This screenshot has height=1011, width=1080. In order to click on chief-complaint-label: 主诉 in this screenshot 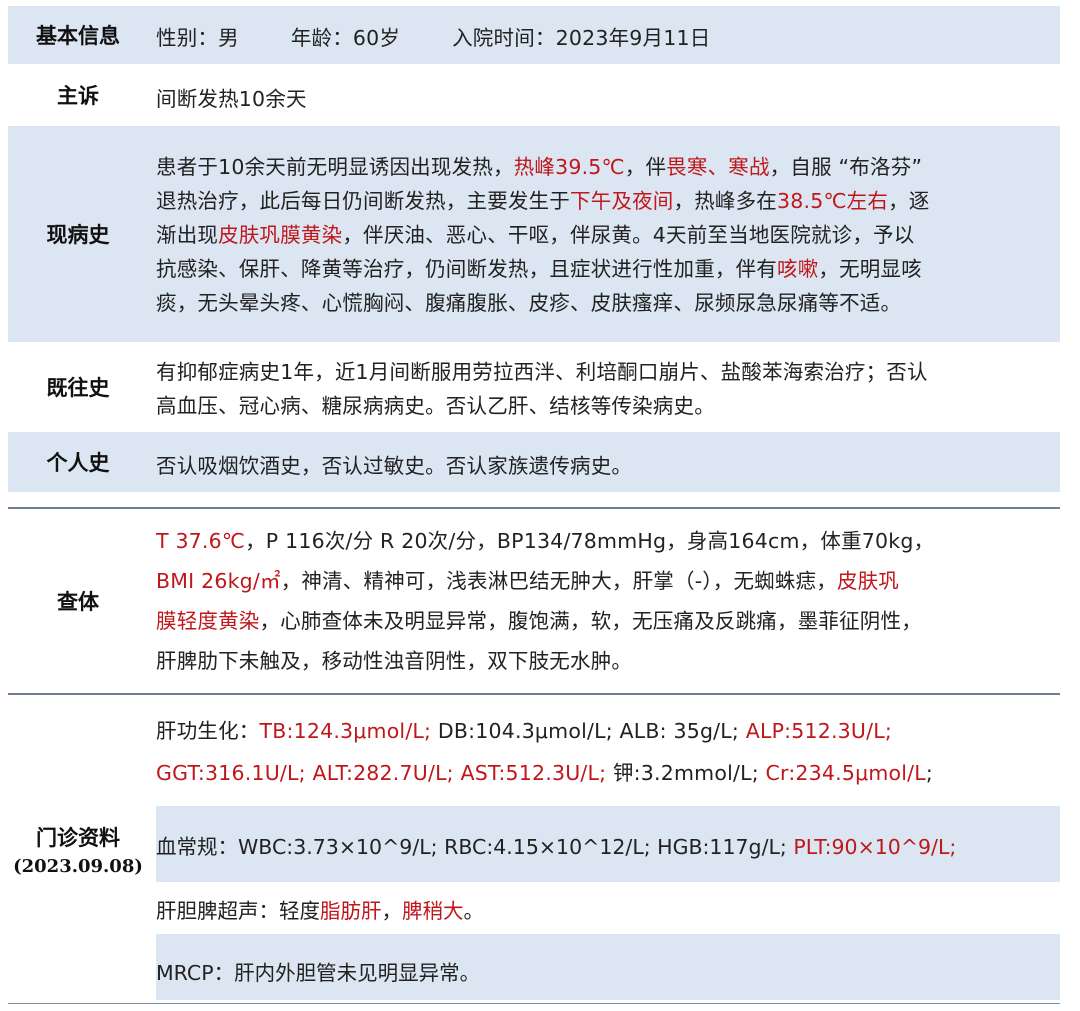, I will do `click(78, 96)`.